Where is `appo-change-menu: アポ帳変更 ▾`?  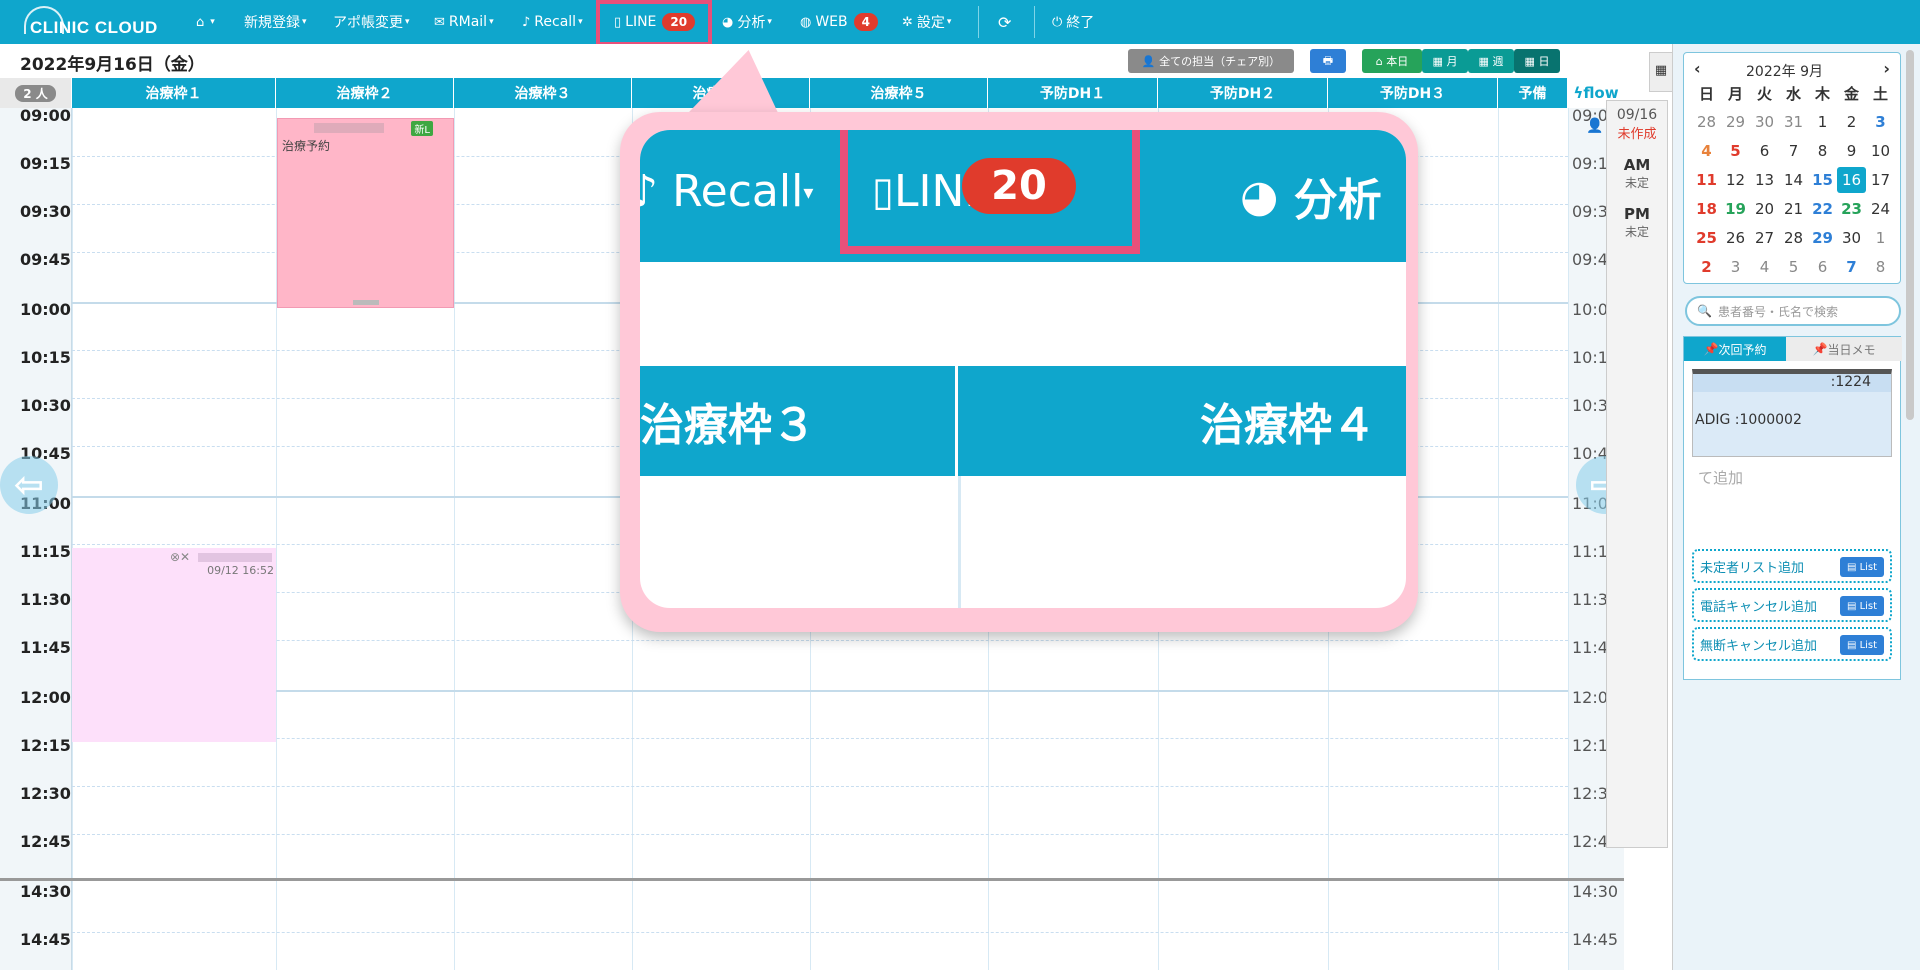
appo-change-menu: アポ帳変更 ▾ is located at coordinates (371, 22).